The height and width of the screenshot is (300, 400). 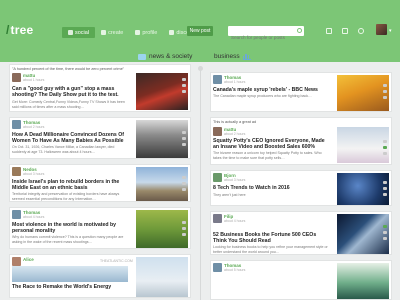 What do you see at coordinates (200, 68) in the screenshot?
I see `timeline-dot` at bounding box center [200, 68].